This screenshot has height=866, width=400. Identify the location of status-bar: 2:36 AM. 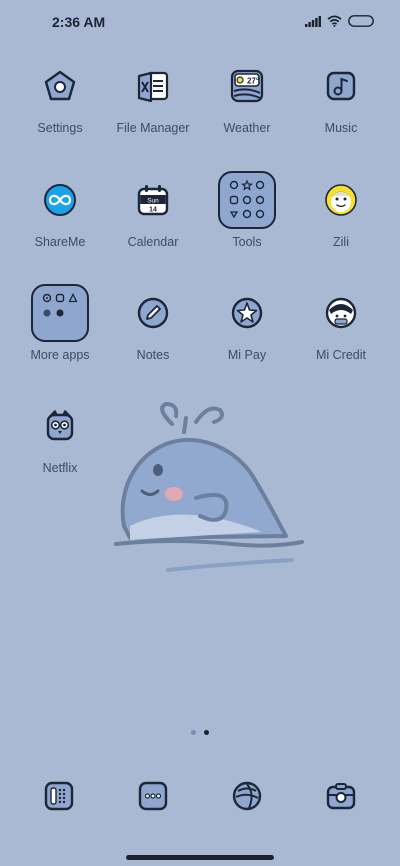
(200, 23).